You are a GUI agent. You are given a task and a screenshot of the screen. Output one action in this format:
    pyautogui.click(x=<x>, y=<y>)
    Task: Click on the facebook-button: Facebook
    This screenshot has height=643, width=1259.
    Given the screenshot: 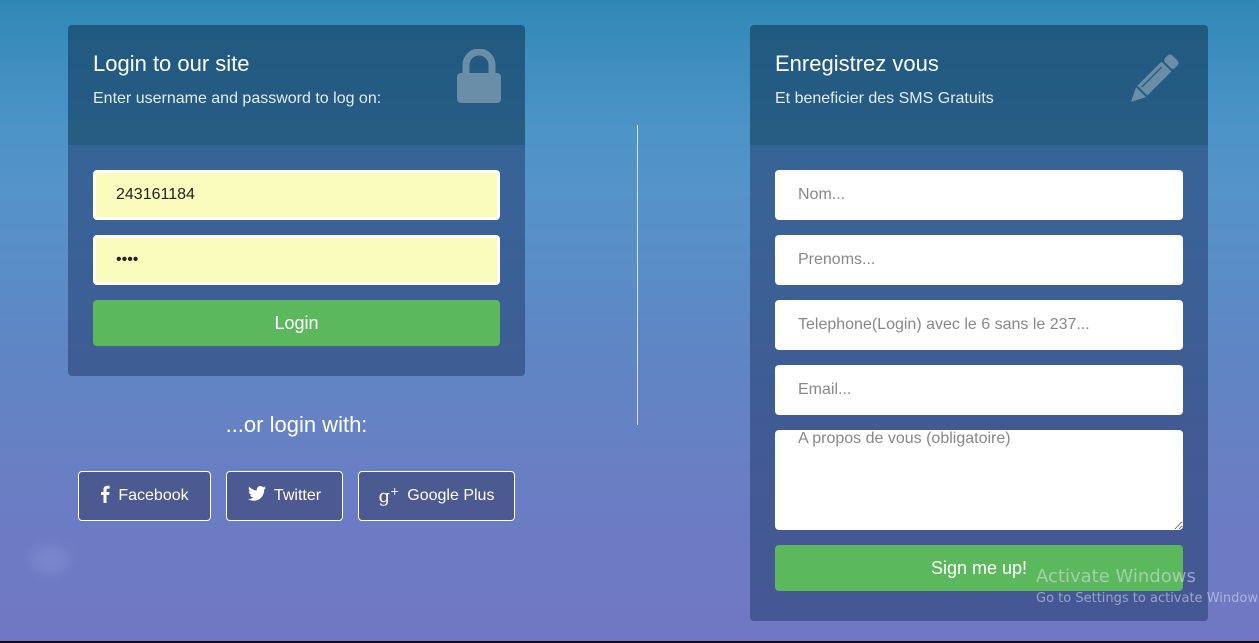 What is the action you would take?
    pyautogui.click(x=144, y=496)
    